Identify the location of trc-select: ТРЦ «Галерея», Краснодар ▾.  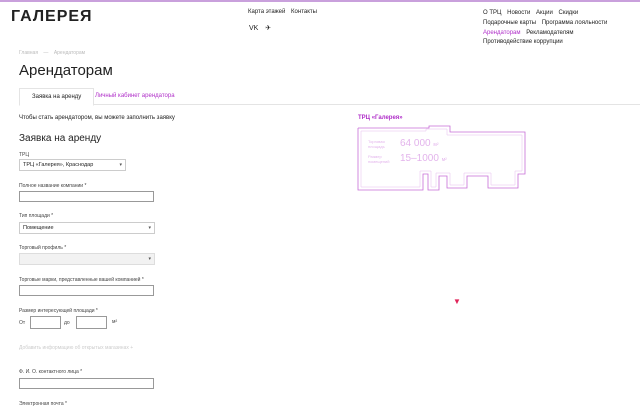
(72, 165).